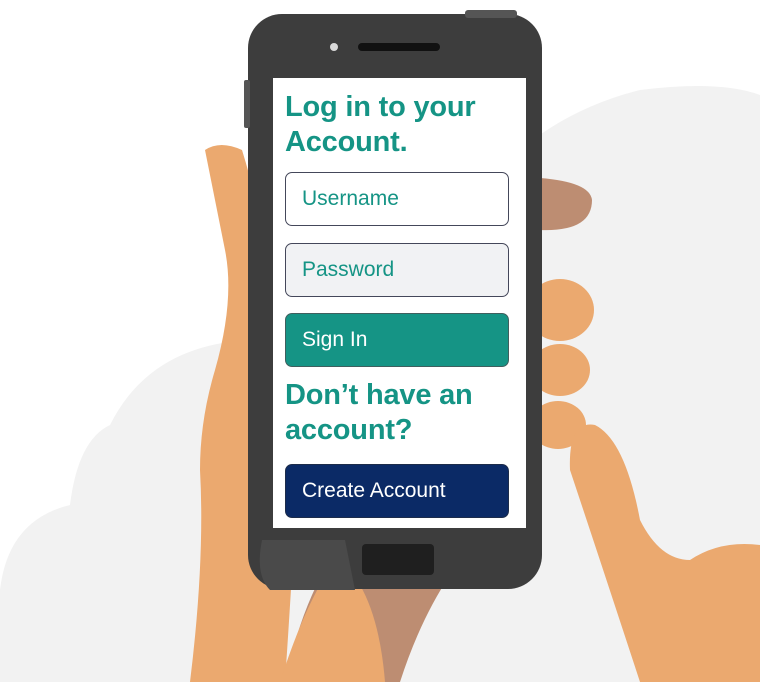 Image resolution: width=760 pixels, height=687 pixels. What do you see at coordinates (398, 559) in the screenshot?
I see `home-button-icon` at bounding box center [398, 559].